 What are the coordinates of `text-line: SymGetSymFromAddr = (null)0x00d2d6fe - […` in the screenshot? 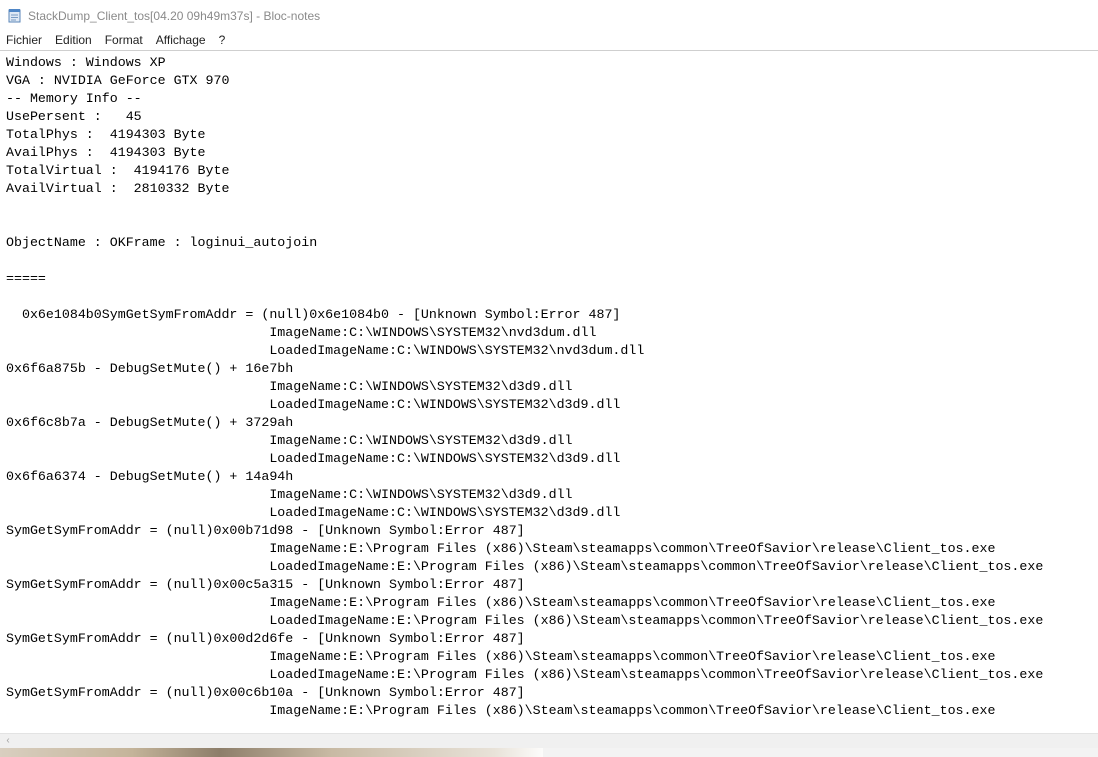 It's located at (265, 638).